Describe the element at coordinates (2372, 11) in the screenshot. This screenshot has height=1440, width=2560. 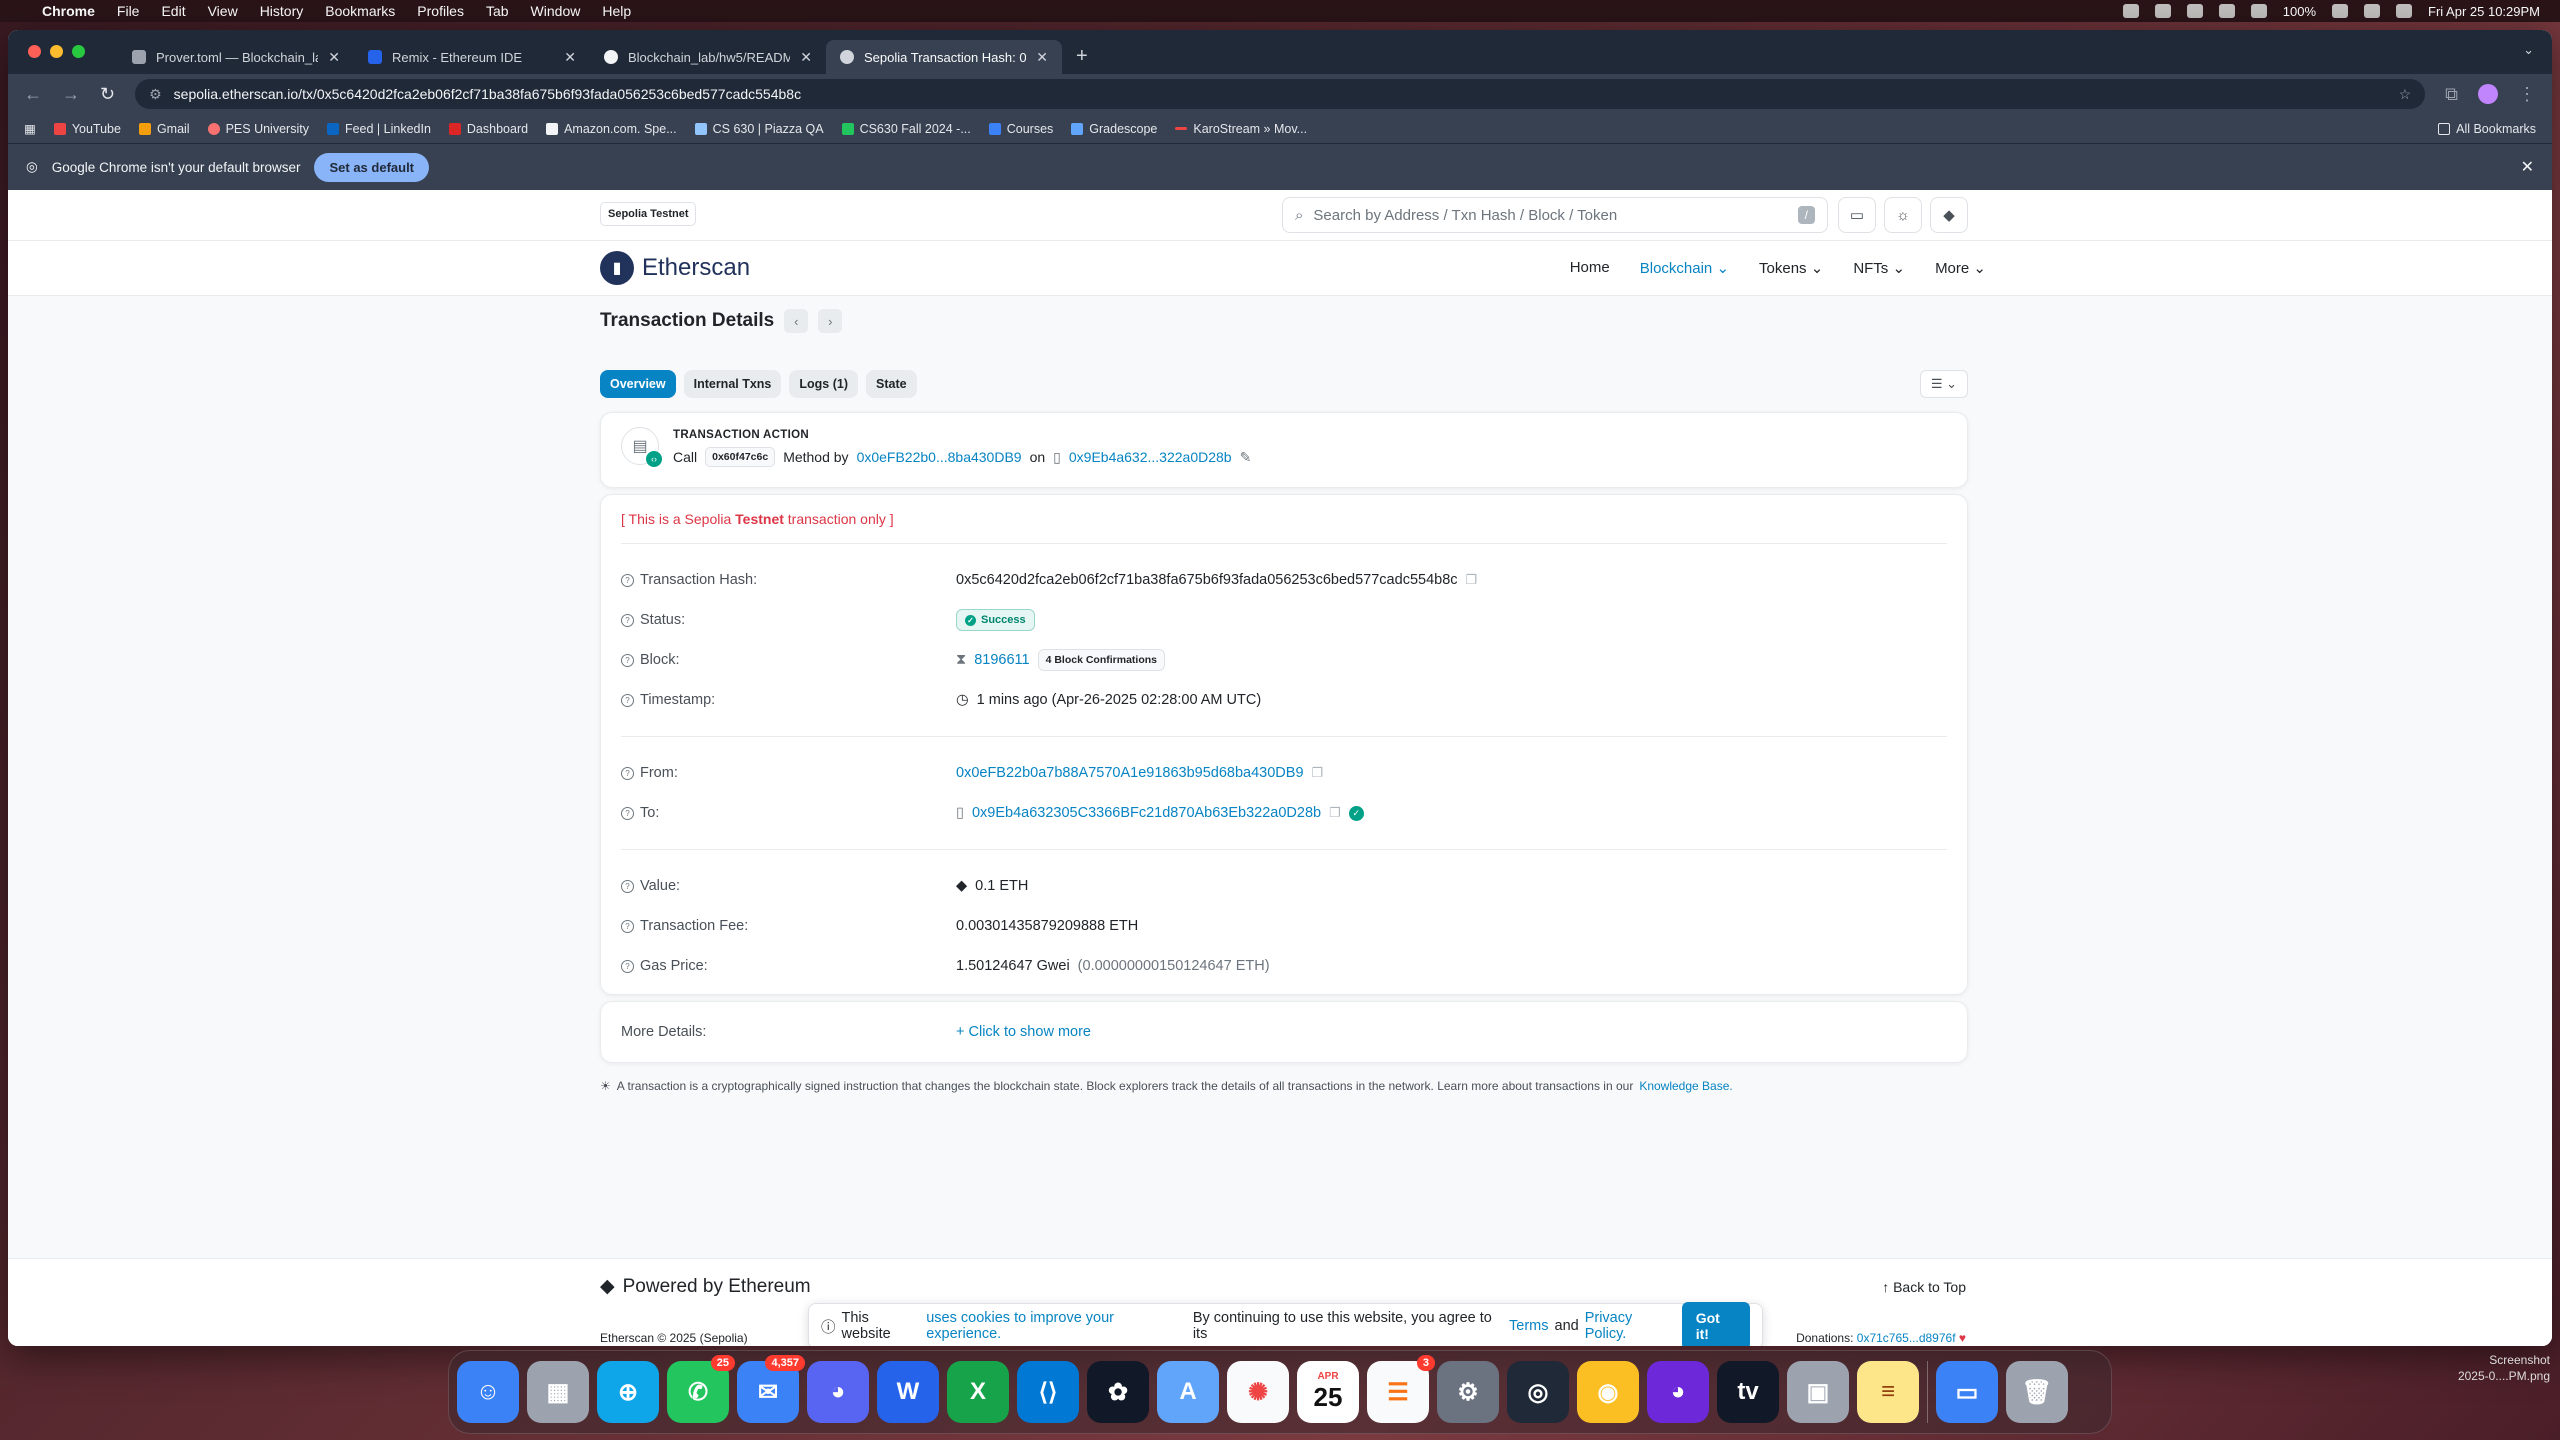
I see `control-center-icon` at that location.